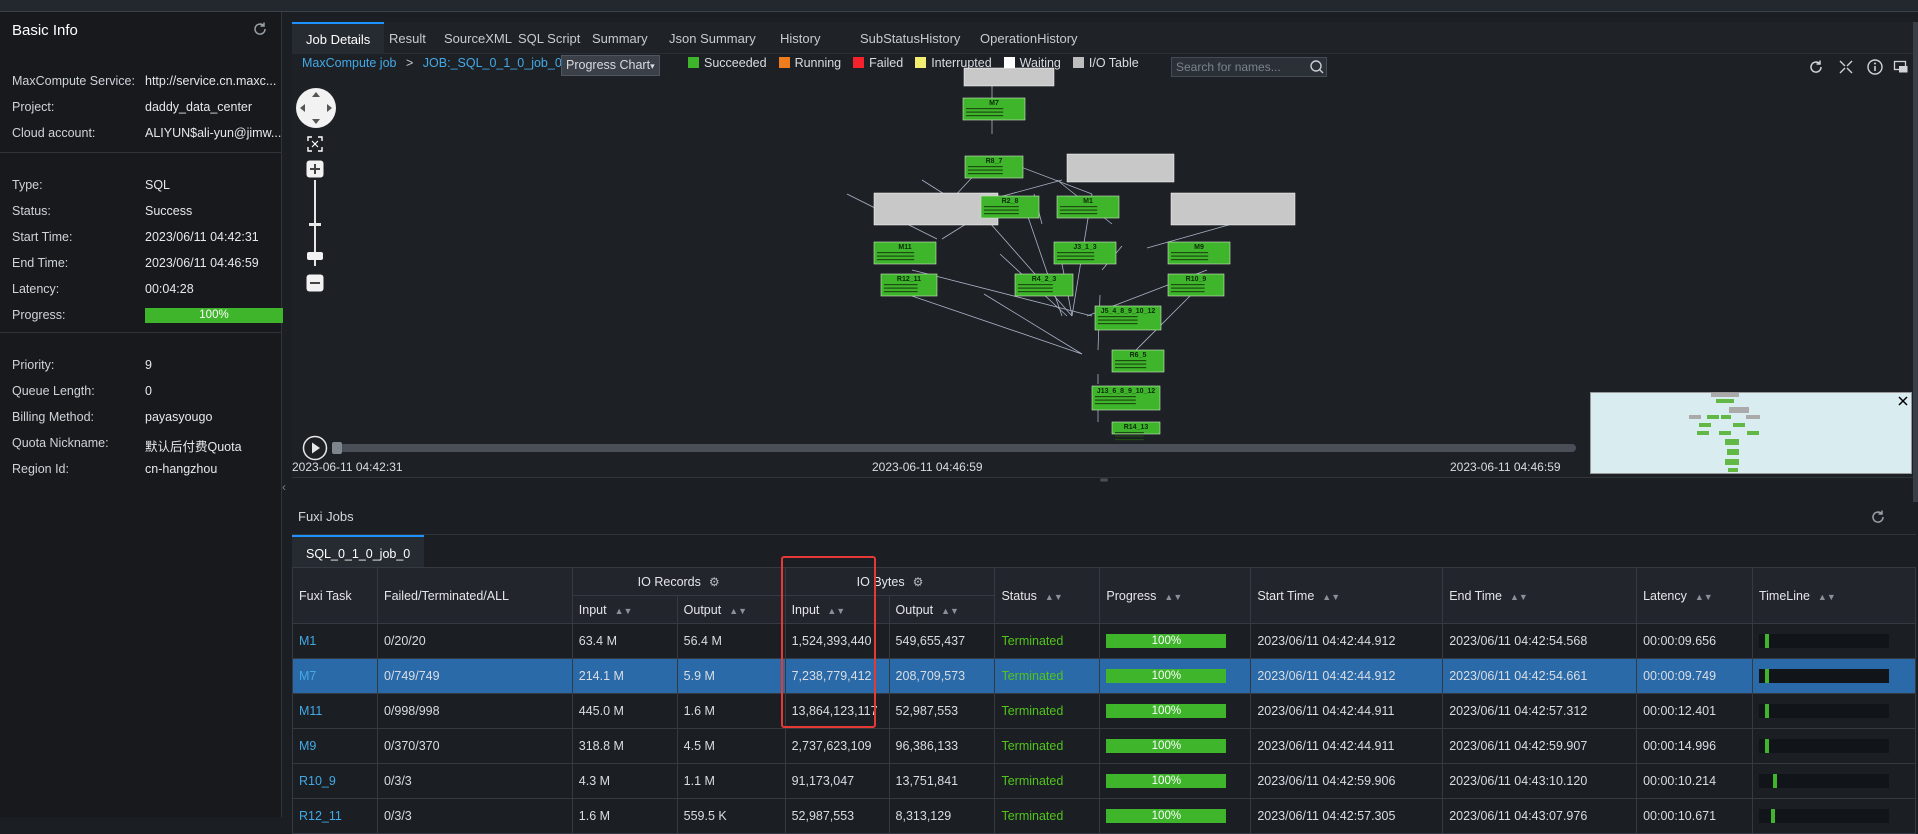 The width and height of the screenshot is (1918, 834). What do you see at coordinates (1751, 433) in the screenshot?
I see `minimap` at bounding box center [1751, 433].